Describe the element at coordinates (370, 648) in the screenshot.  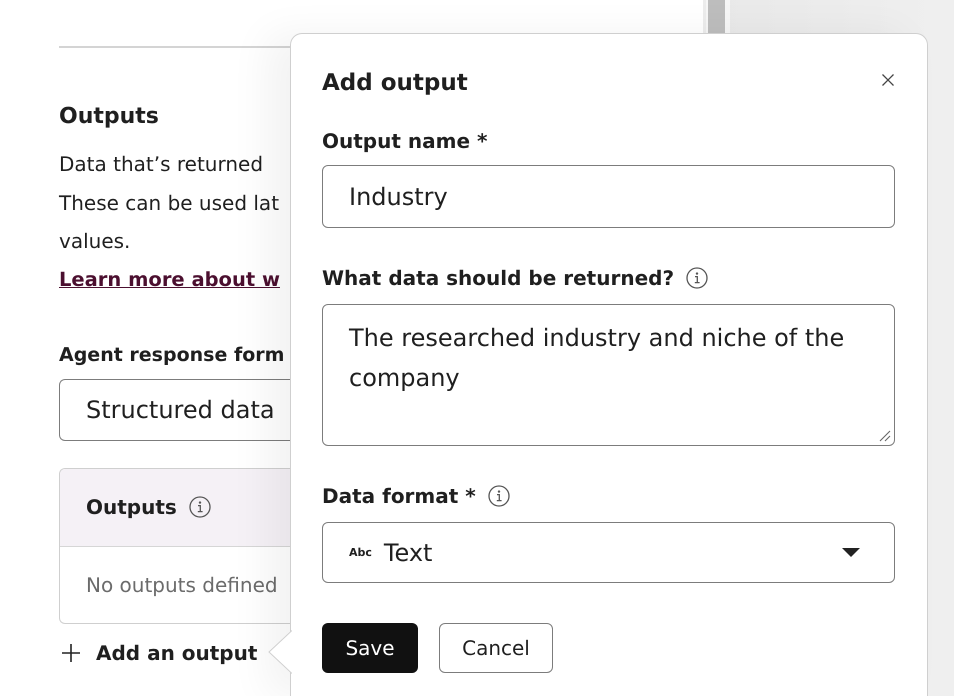
I see `save-button: Save` at that location.